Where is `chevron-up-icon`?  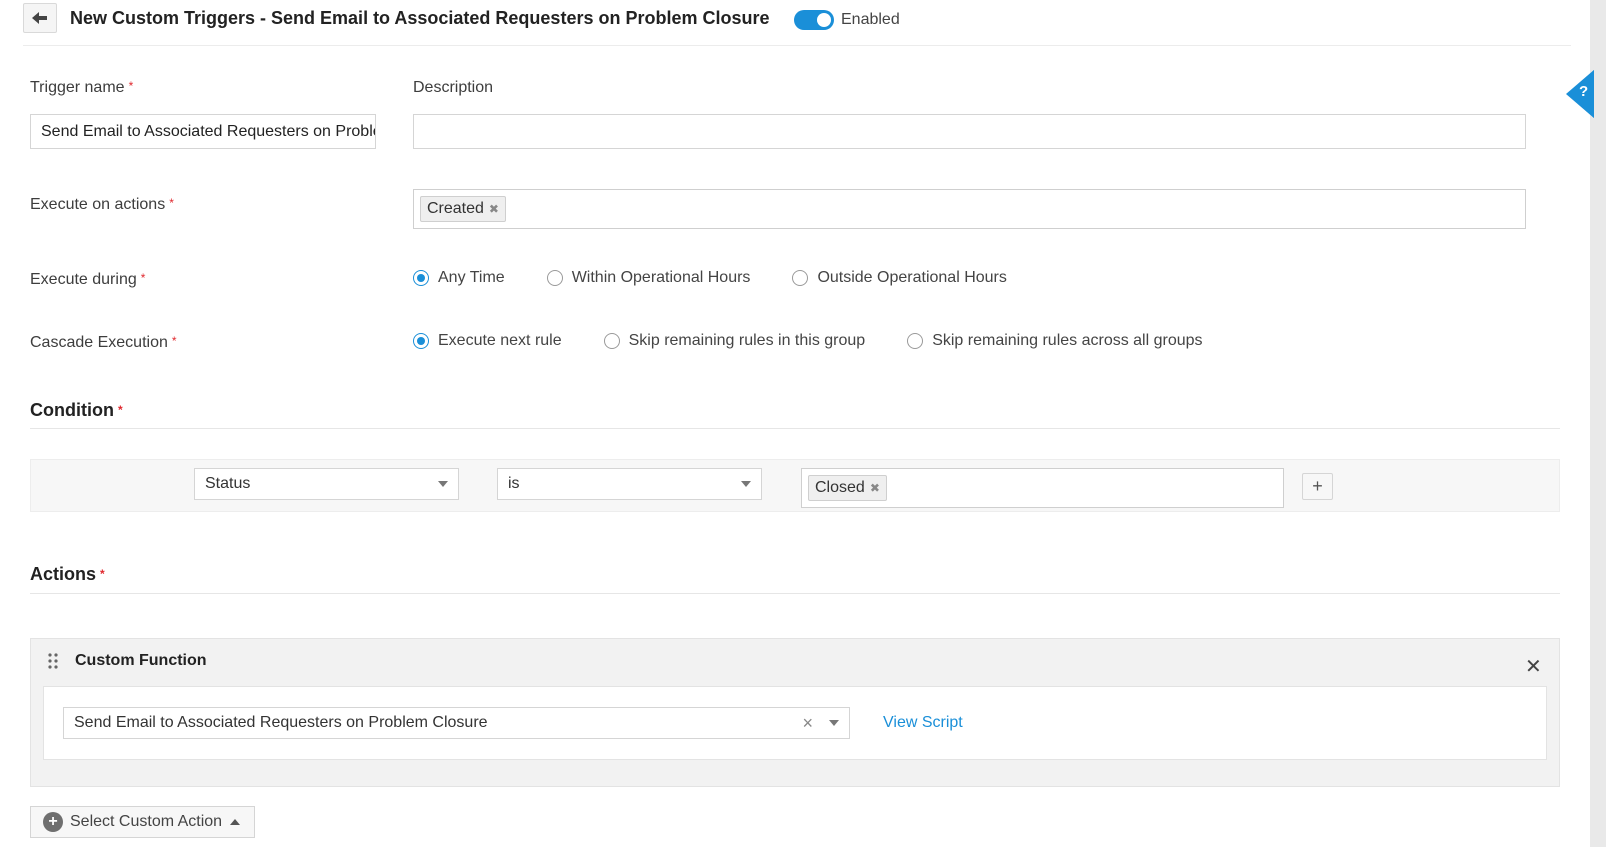 chevron-up-icon is located at coordinates (235, 822).